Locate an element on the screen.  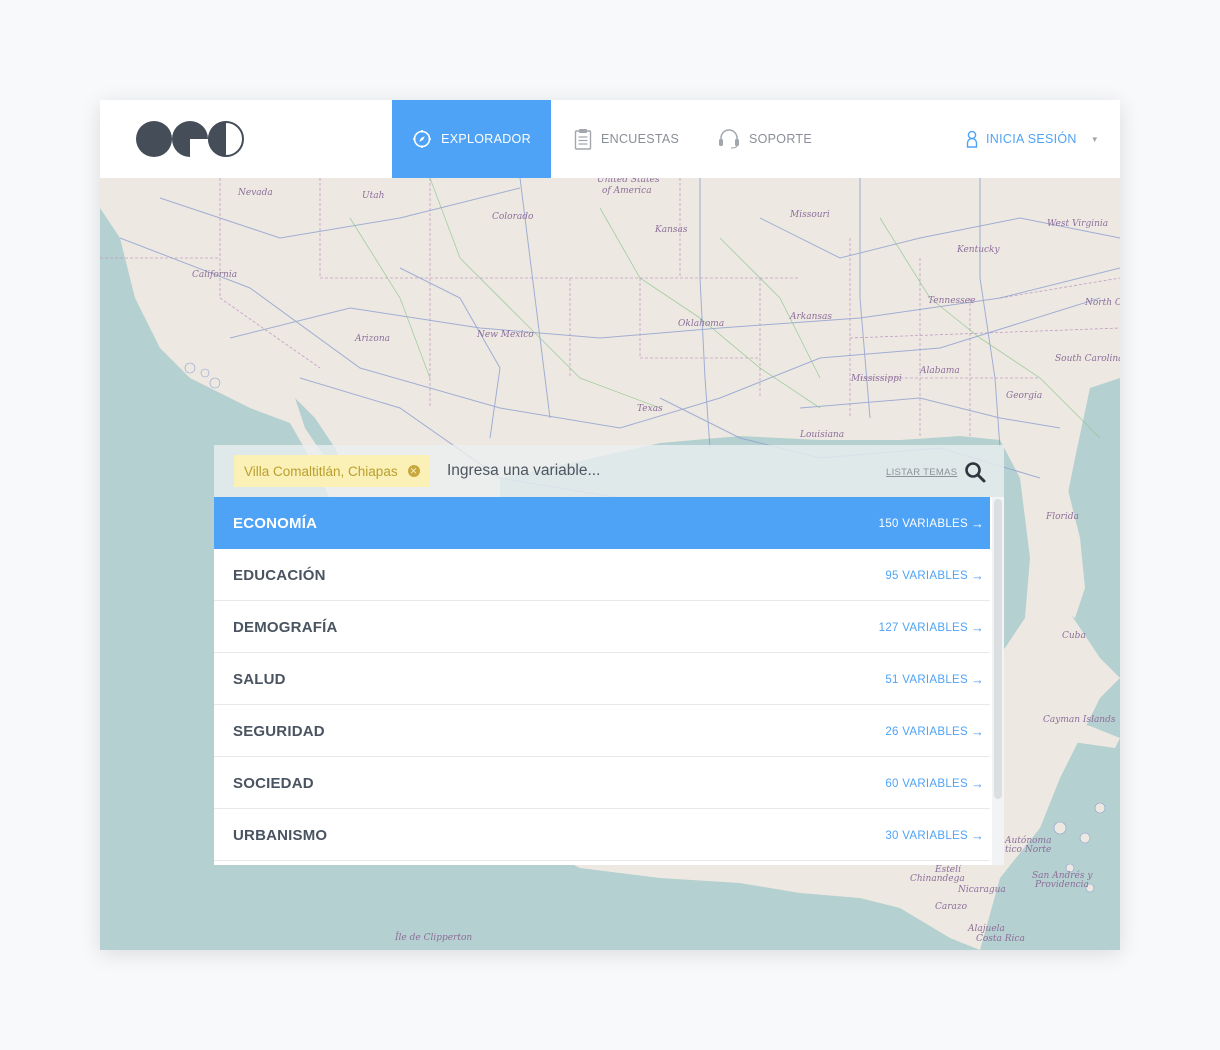
user-icon is located at coordinates (972, 139).